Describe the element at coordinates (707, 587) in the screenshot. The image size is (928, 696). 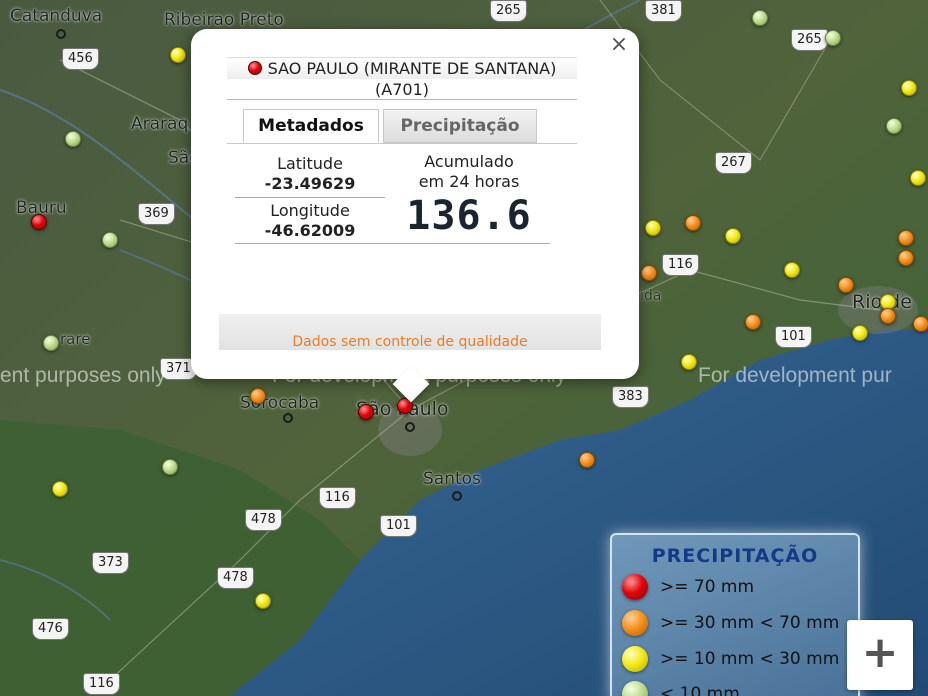
I see `legend-label: >= 70 mm` at that location.